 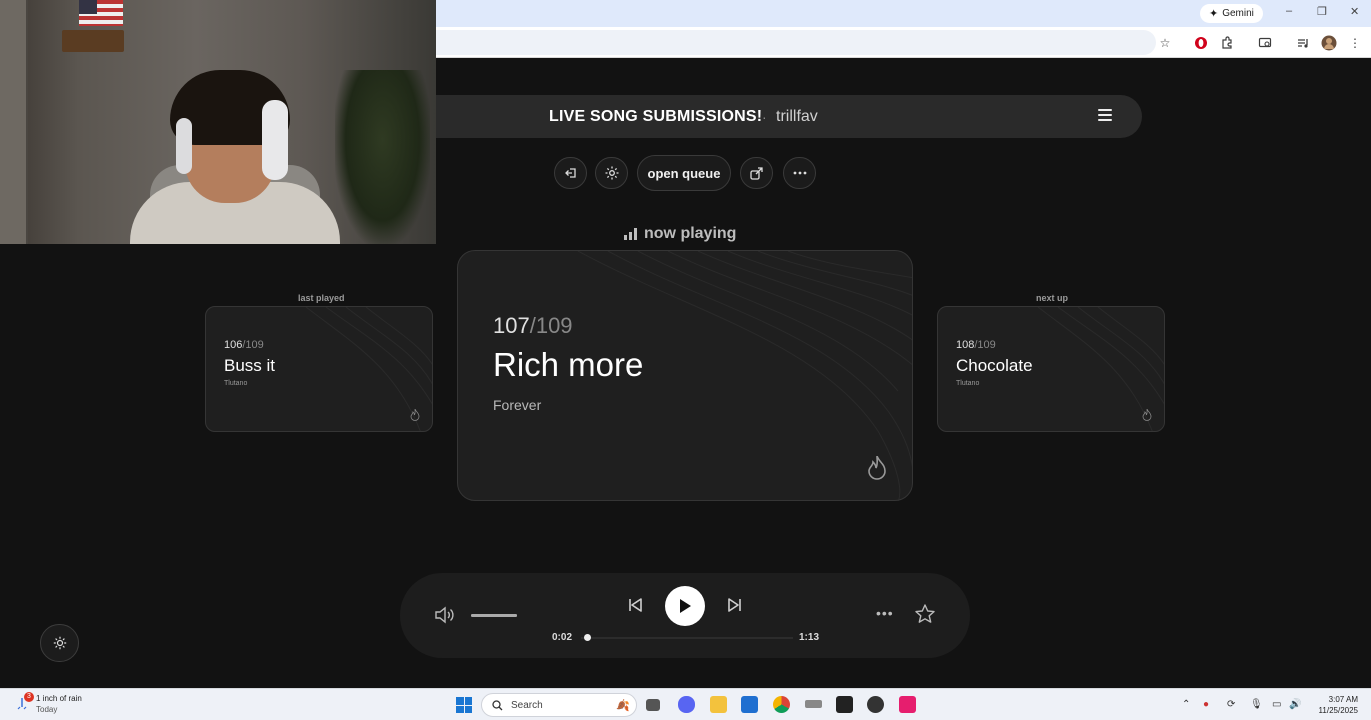 I want to click on bookmark-star-icon: ☆, so click(x=1165, y=43).